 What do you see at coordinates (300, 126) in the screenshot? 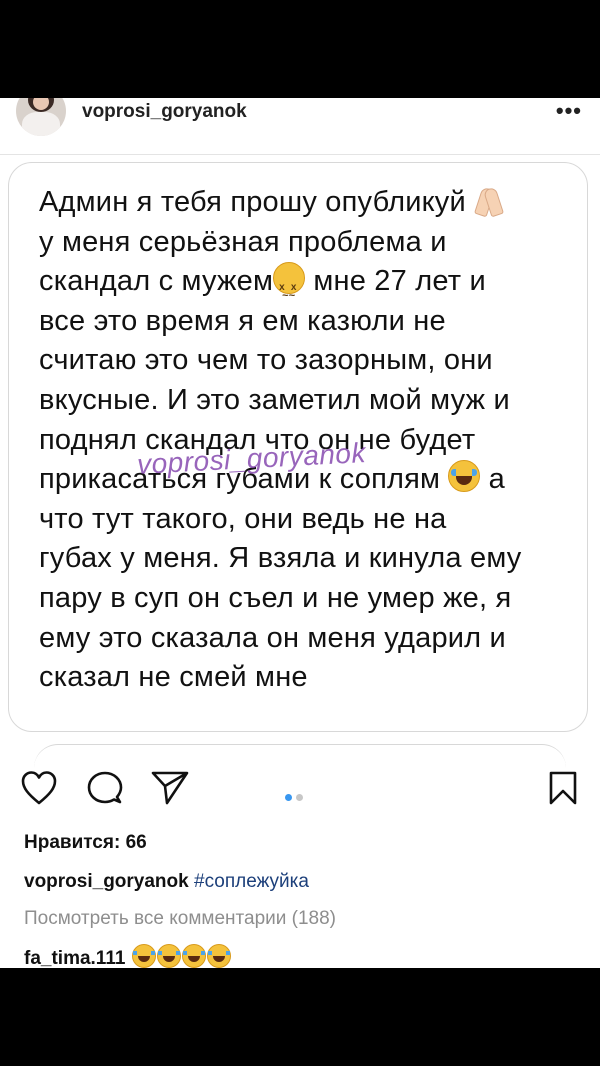
I see `post-header: voprosi_goryanok •••` at bounding box center [300, 126].